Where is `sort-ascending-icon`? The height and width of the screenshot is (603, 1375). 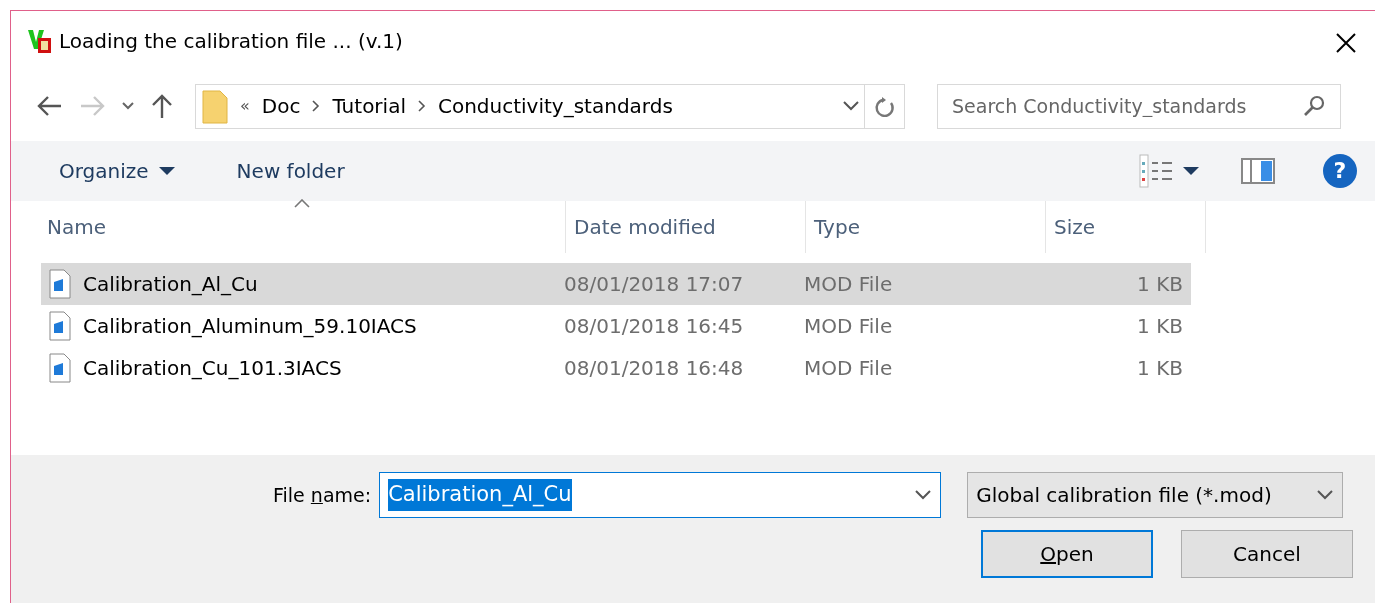
sort-ascending-icon is located at coordinates (302, 203).